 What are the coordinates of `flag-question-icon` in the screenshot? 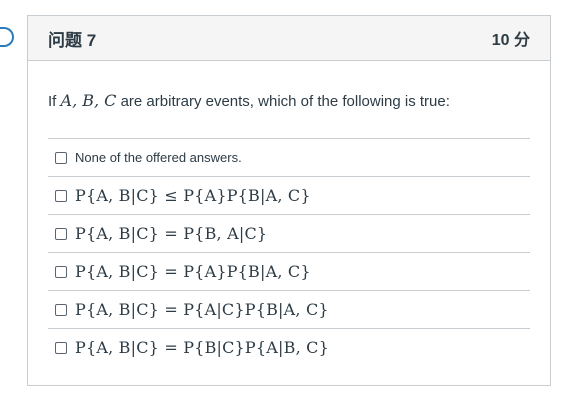 It's located at (7, 37).